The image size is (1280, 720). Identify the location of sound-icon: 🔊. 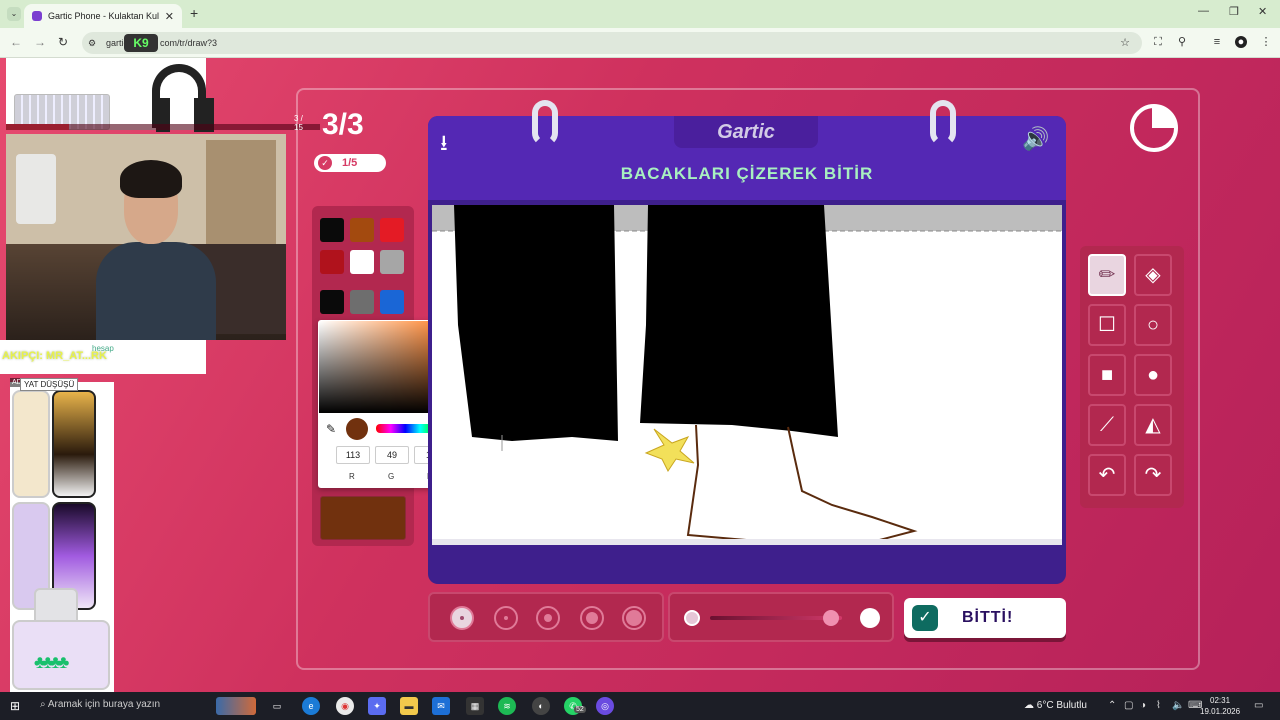
(1037, 138).